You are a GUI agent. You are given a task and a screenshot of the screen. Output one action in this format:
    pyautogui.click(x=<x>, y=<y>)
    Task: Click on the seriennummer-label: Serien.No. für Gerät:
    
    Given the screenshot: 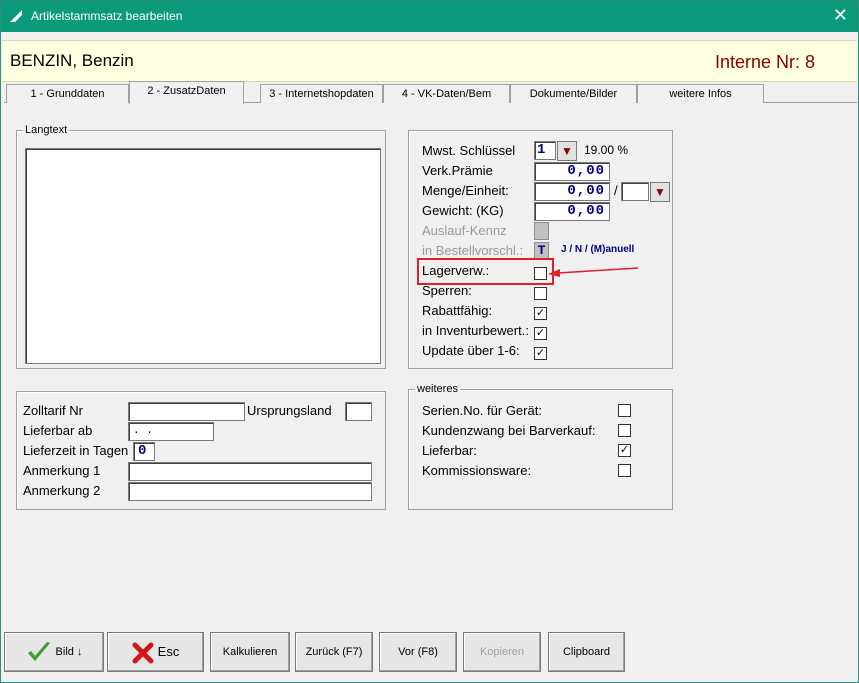 What is the action you would take?
    pyautogui.click(x=482, y=410)
    